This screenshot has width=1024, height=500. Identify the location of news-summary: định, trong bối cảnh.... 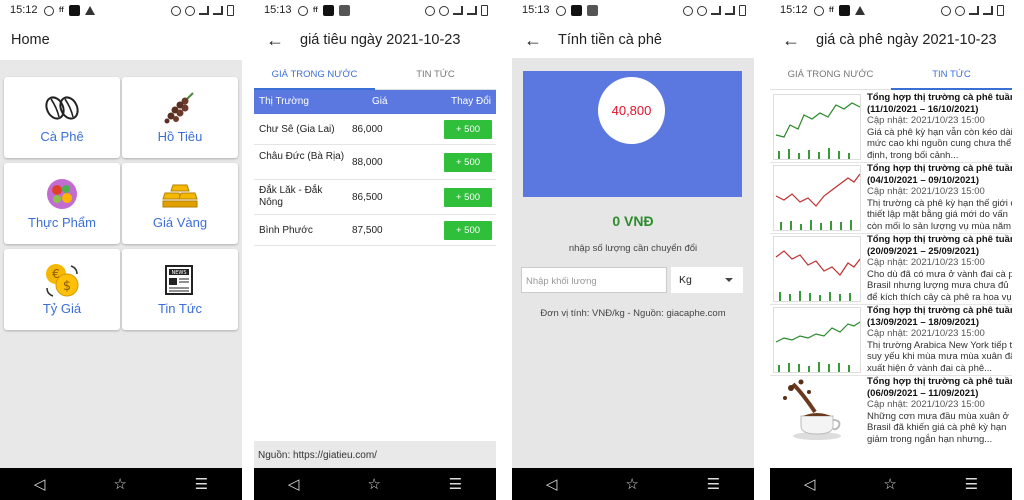
(913, 155).